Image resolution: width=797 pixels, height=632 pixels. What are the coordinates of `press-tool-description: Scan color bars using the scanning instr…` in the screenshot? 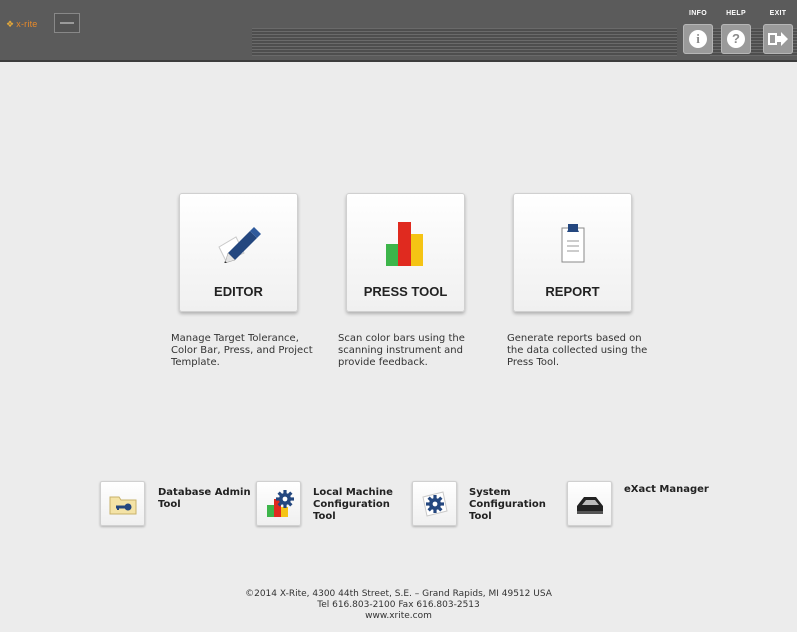 It's located at (401, 350).